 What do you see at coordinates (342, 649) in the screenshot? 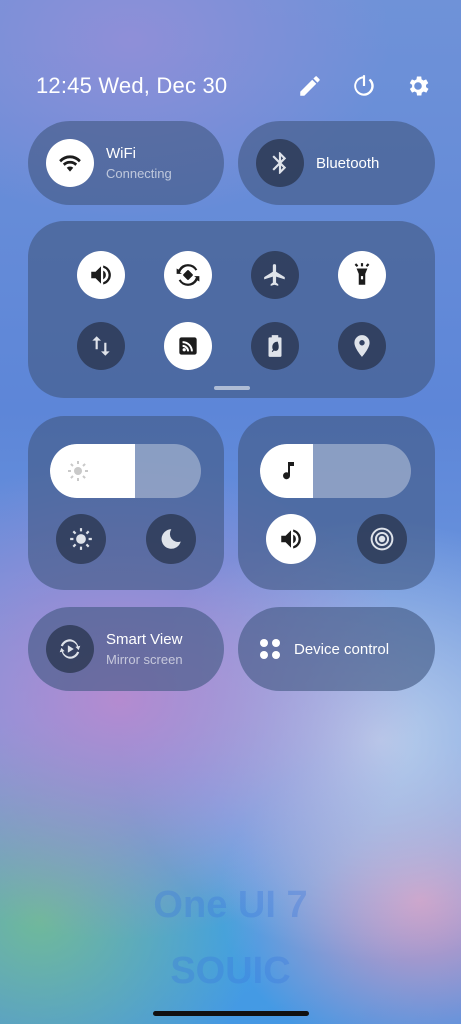
I see `device-control-title: Device control` at bounding box center [342, 649].